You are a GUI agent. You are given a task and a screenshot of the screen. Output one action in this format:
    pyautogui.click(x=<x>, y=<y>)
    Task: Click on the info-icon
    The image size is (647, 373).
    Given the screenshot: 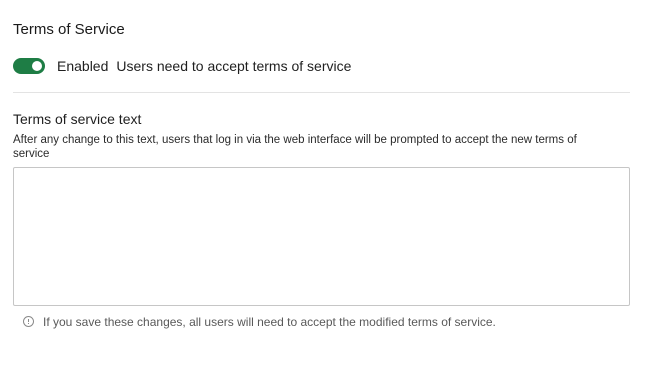 What is the action you would take?
    pyautogui.click(x=28, y=321)
    